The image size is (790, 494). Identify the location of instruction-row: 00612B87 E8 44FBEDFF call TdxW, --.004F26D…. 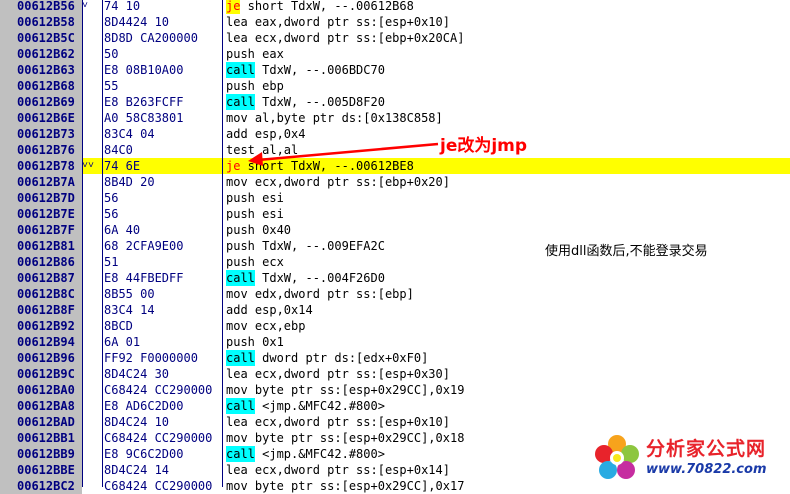
(395, 278).